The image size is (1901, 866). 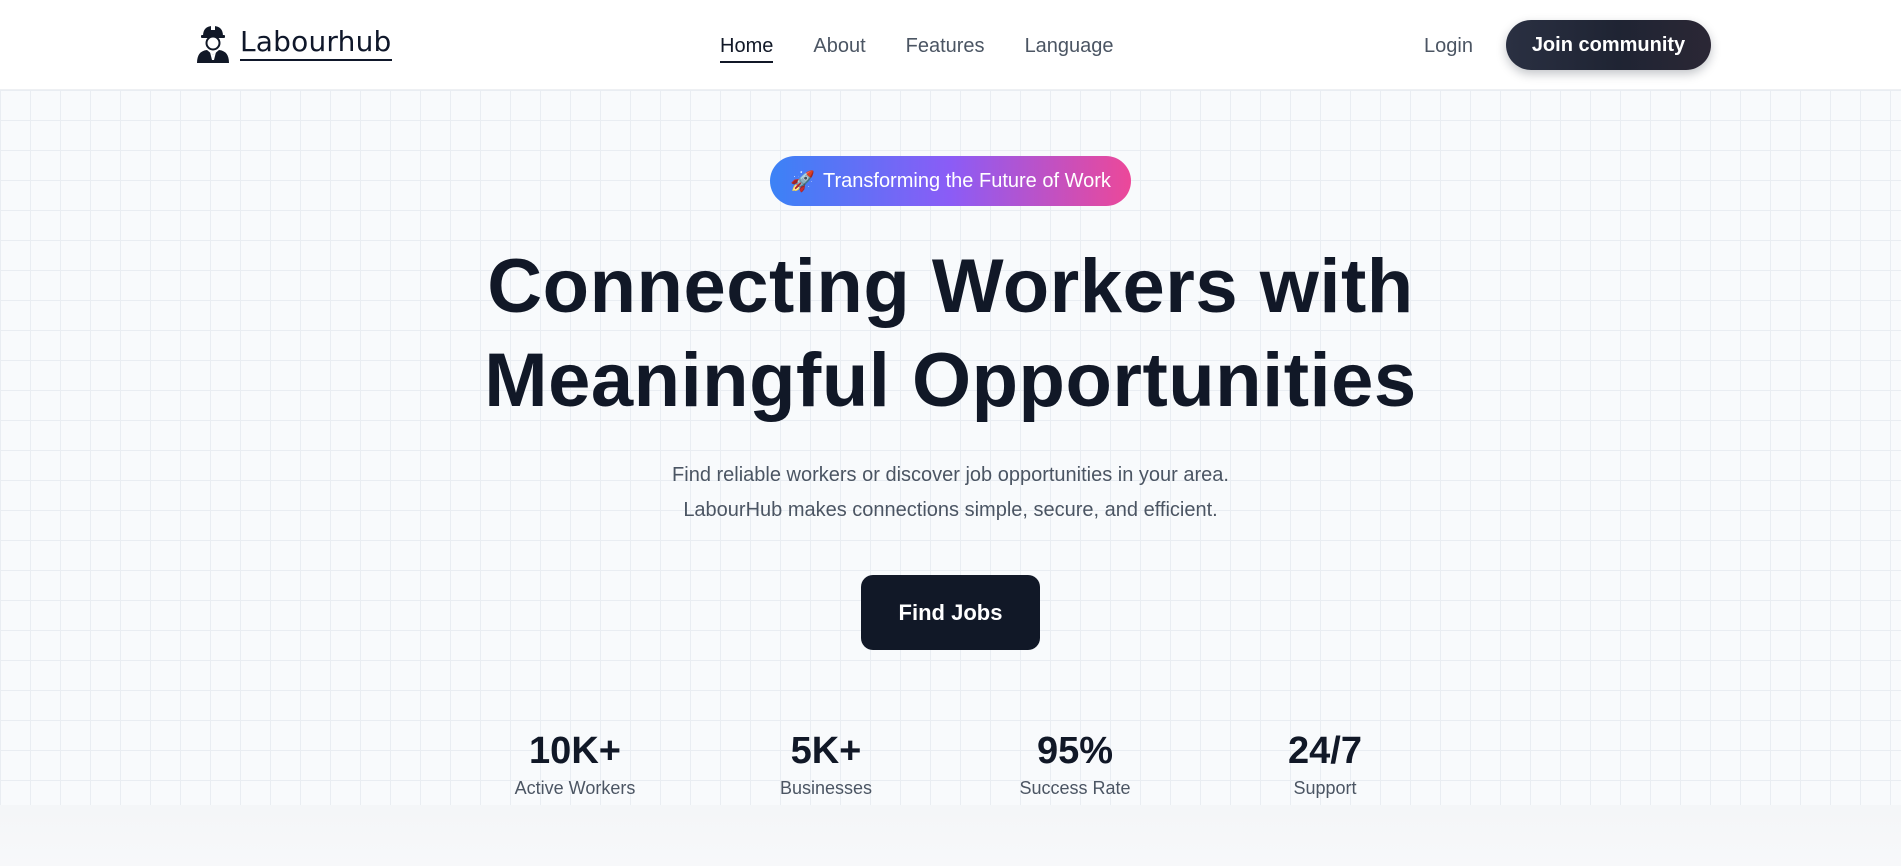 I want to click on logo-link: Labourhub, so click(x=292, y=43).